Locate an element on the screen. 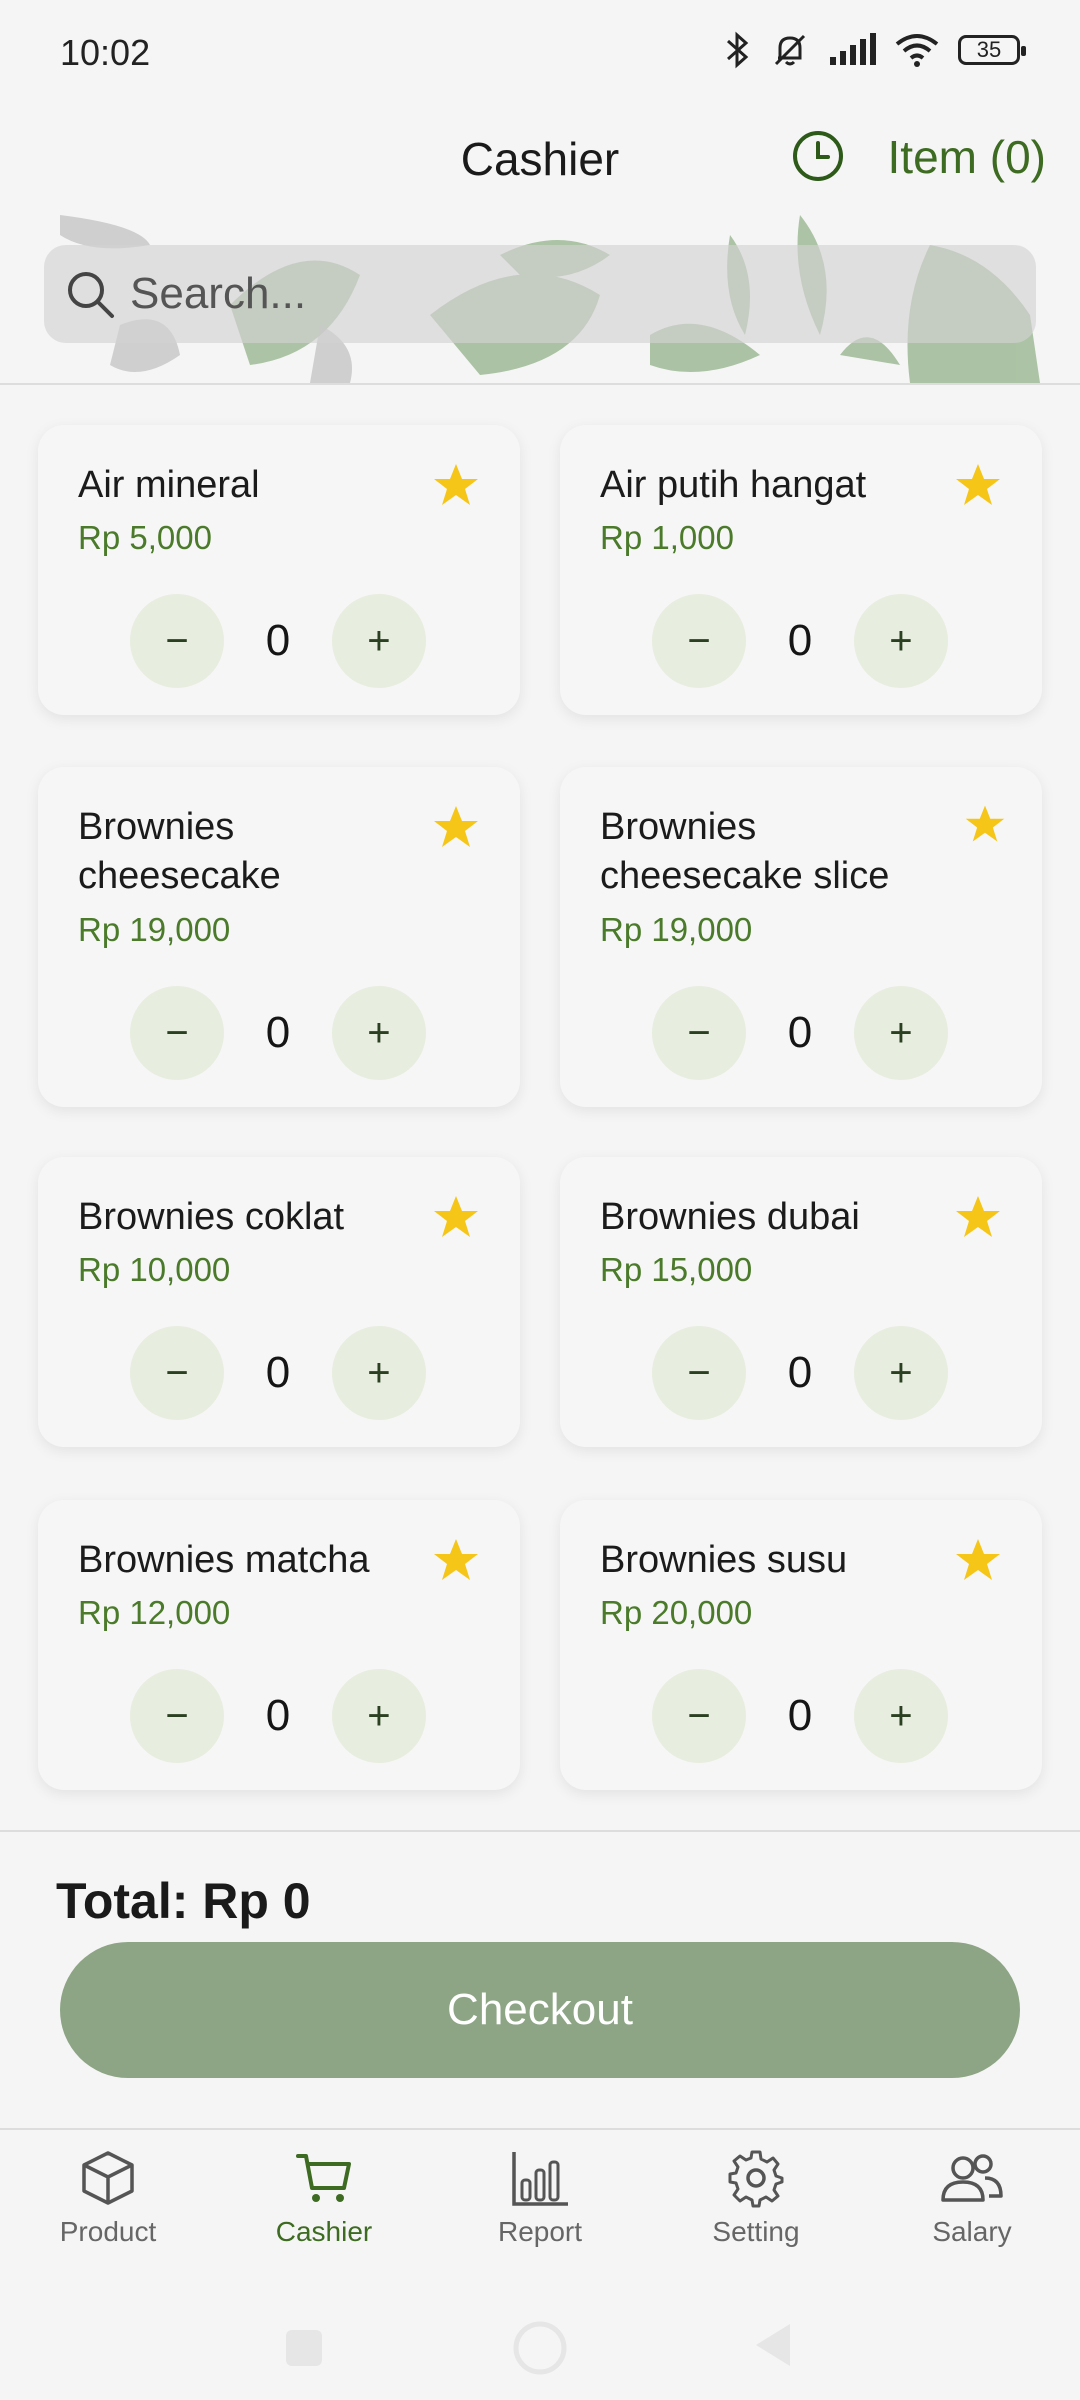 This screenshot has height=2400, width=1080. status-bar: 10:02 35 is located at coordinates (540, 55).